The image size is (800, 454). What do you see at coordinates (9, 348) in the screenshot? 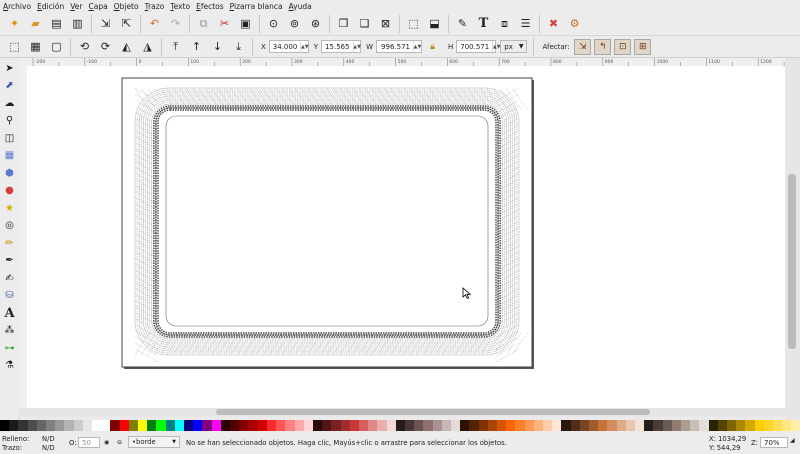
I see `connector-tool-icon: ⊶` at bounding box center [9, 348].